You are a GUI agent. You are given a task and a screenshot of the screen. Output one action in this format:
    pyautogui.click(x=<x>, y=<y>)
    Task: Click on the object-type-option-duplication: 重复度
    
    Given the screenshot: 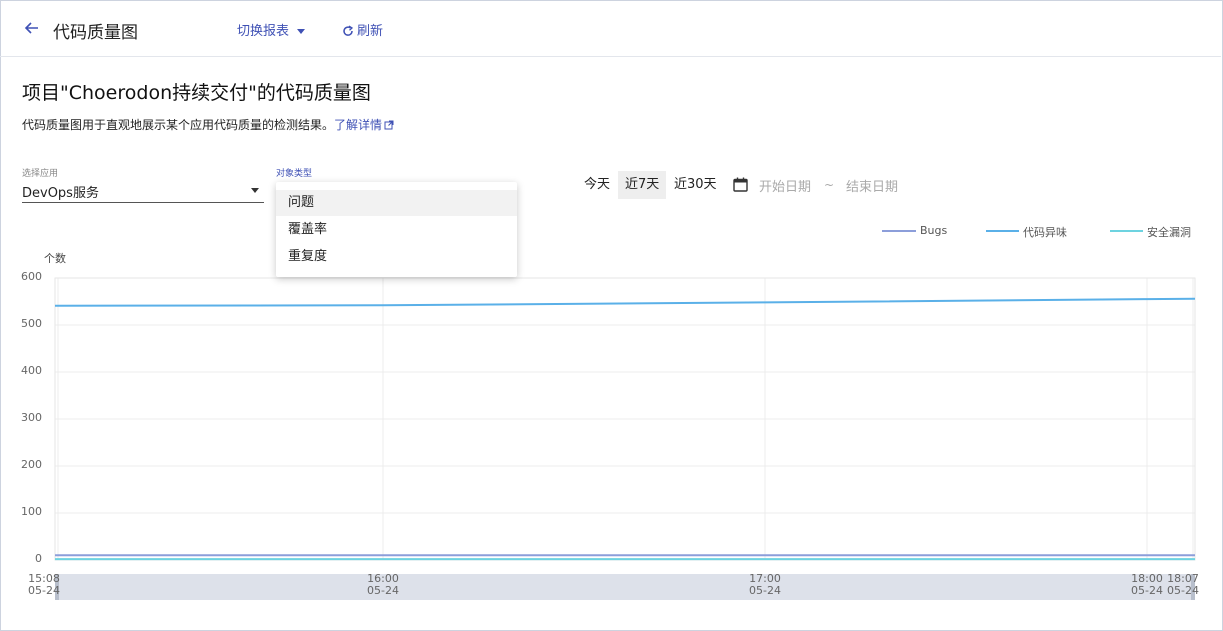 What is the action you would take?
    pyautogui.click(x=396, y=257)
    